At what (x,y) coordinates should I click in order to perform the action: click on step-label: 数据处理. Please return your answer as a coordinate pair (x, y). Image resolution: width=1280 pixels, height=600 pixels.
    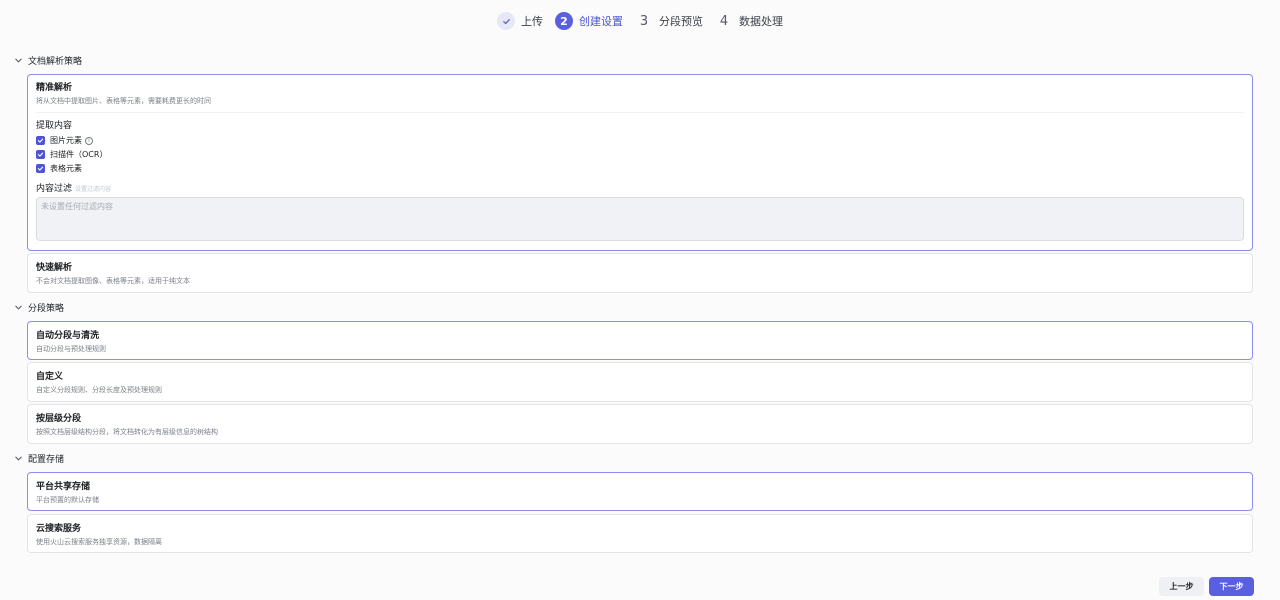
    Looking at the image, I should click on (761, 21).